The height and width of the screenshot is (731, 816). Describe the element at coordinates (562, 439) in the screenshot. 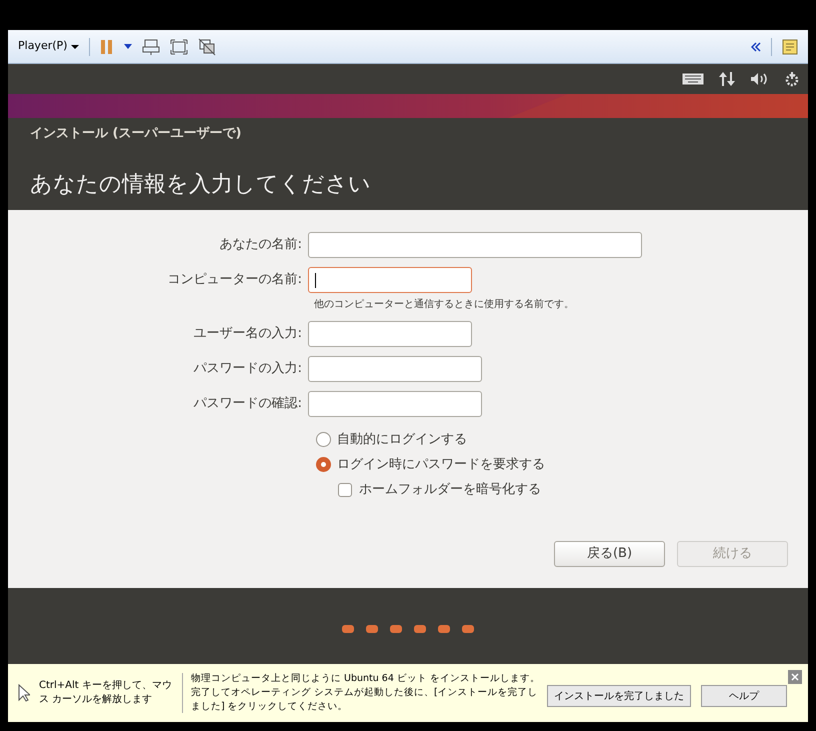

I see `radio-option: 自動的にログインする` at that location.